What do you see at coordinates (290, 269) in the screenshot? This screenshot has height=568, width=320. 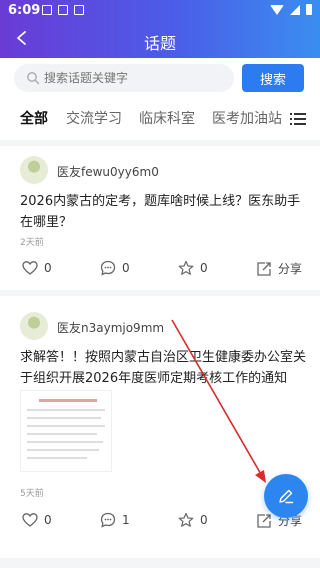 I see `share-label: 分享` at bounding box center [290, 269].